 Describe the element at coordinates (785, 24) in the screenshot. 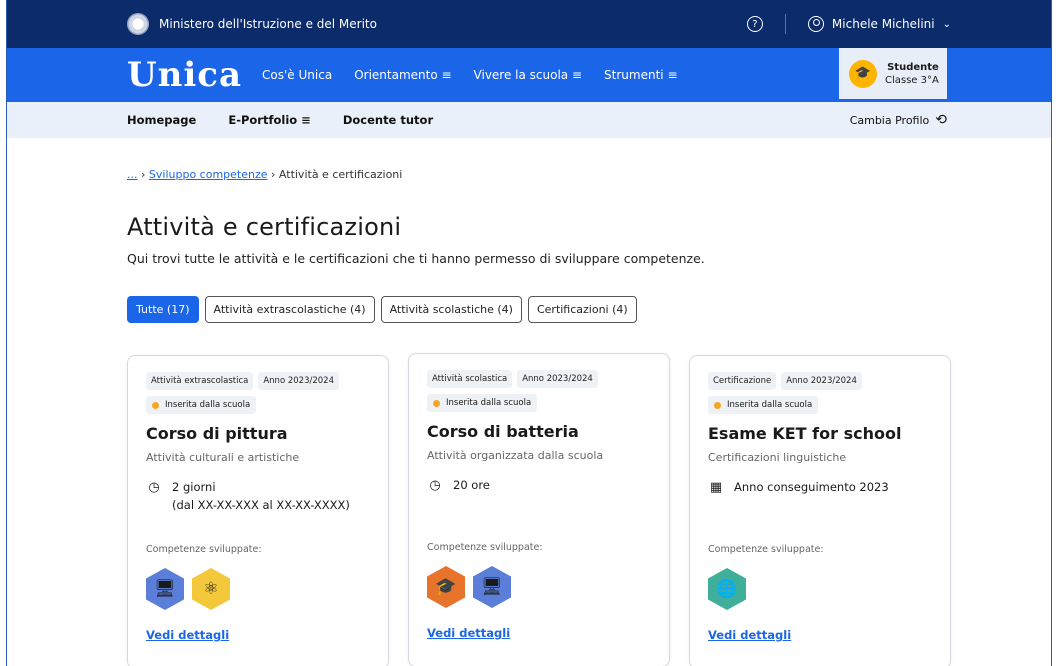

I see `divider` at that location.